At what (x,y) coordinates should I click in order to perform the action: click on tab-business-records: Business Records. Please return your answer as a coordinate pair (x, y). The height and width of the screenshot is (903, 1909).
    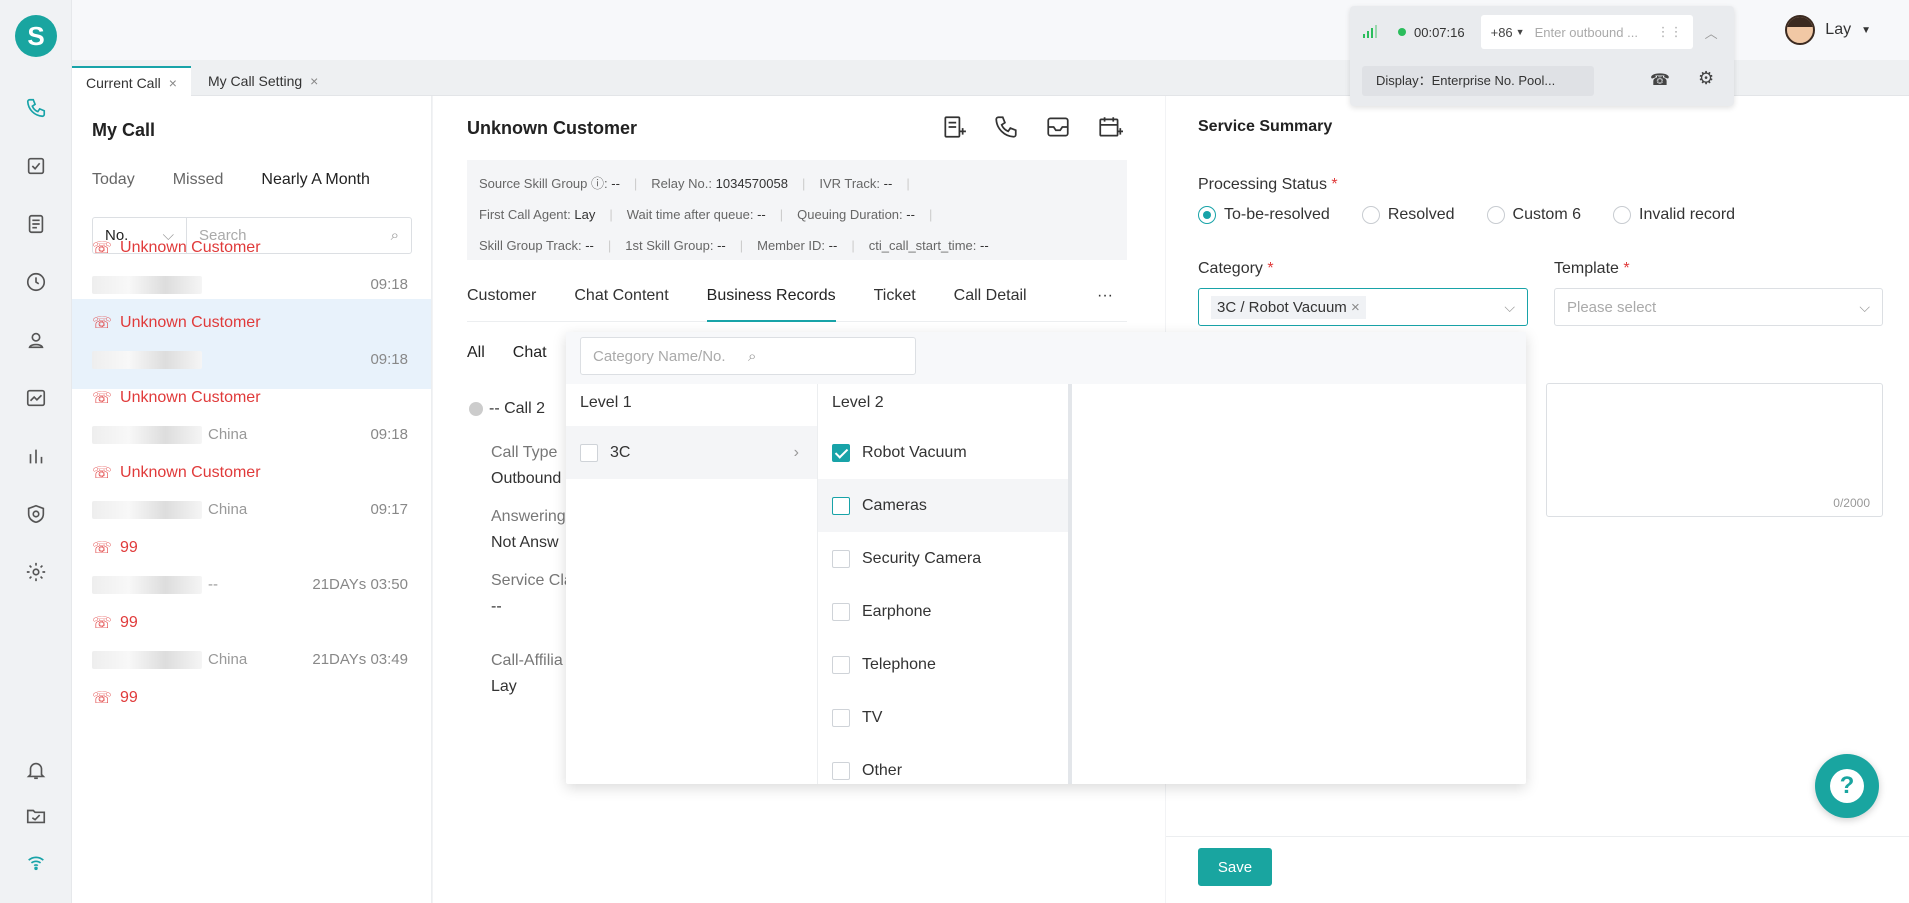
    Looking at the image, I should click on (771, 300).